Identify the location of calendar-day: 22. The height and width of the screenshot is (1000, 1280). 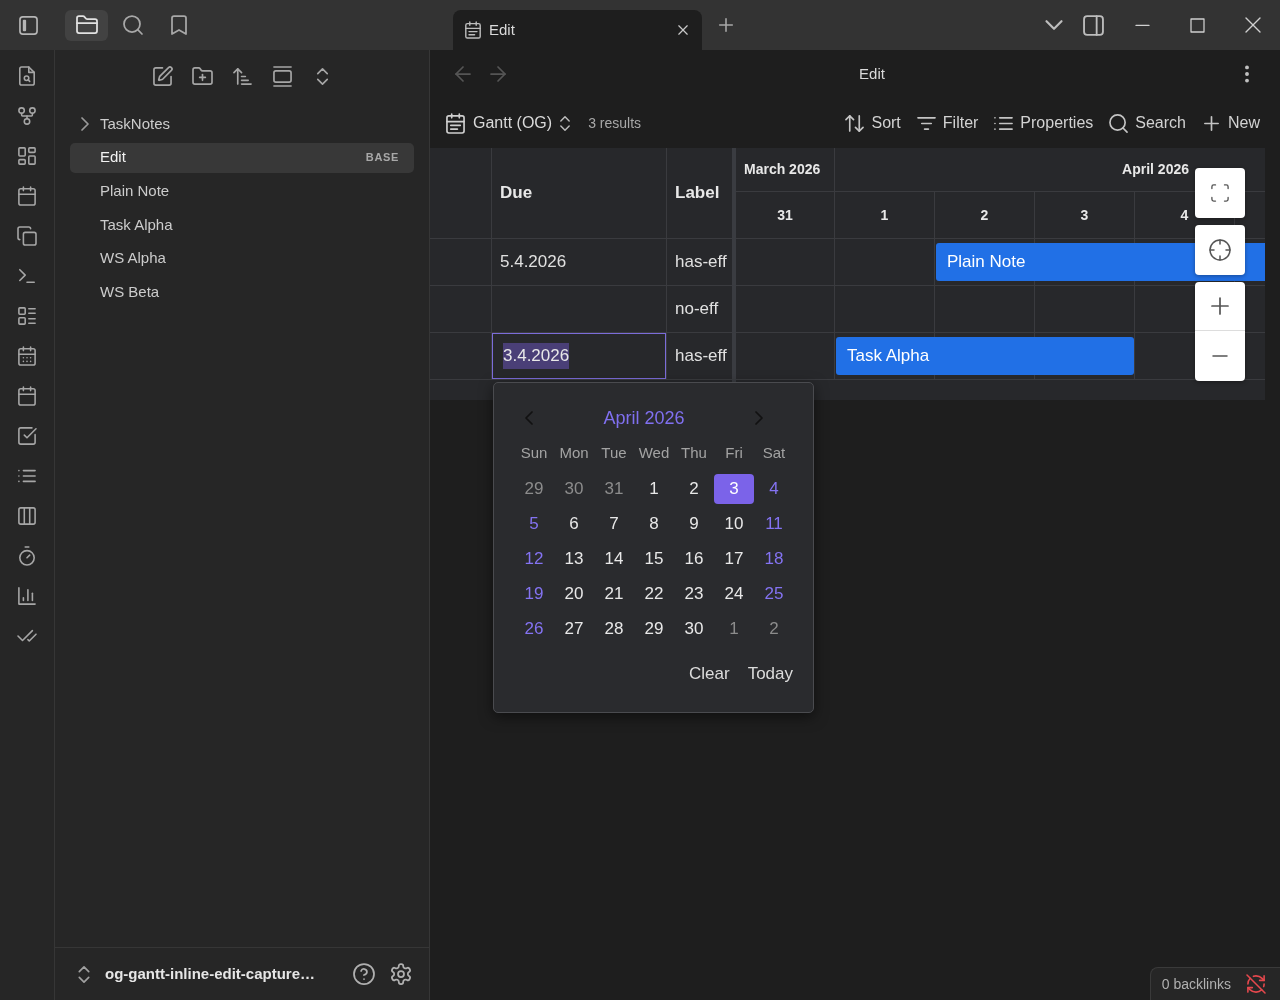
(654, 593).